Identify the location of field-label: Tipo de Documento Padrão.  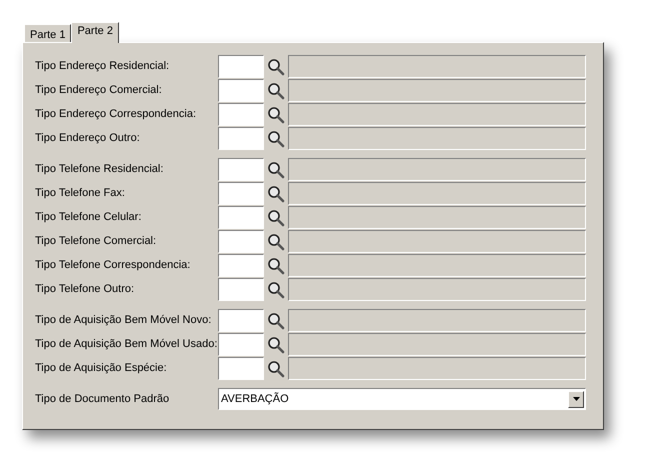
(102, 399).